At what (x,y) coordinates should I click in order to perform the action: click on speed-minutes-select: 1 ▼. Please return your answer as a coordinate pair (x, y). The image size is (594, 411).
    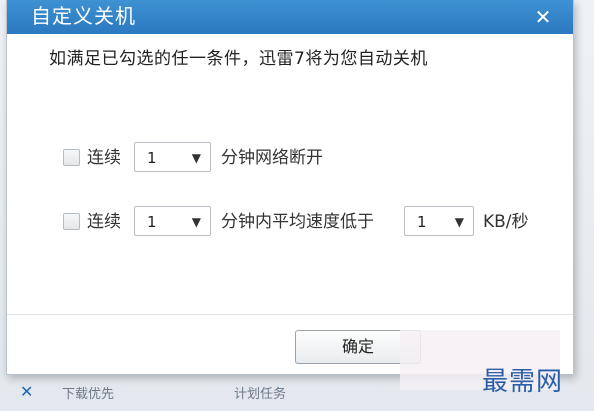
    Looking at the image, I should click on (172, 221).